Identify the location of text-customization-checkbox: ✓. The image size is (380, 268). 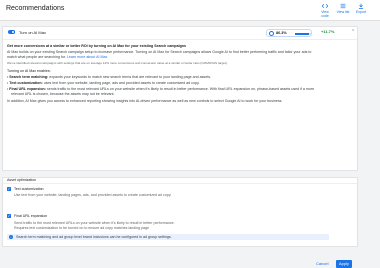
(9, 189).